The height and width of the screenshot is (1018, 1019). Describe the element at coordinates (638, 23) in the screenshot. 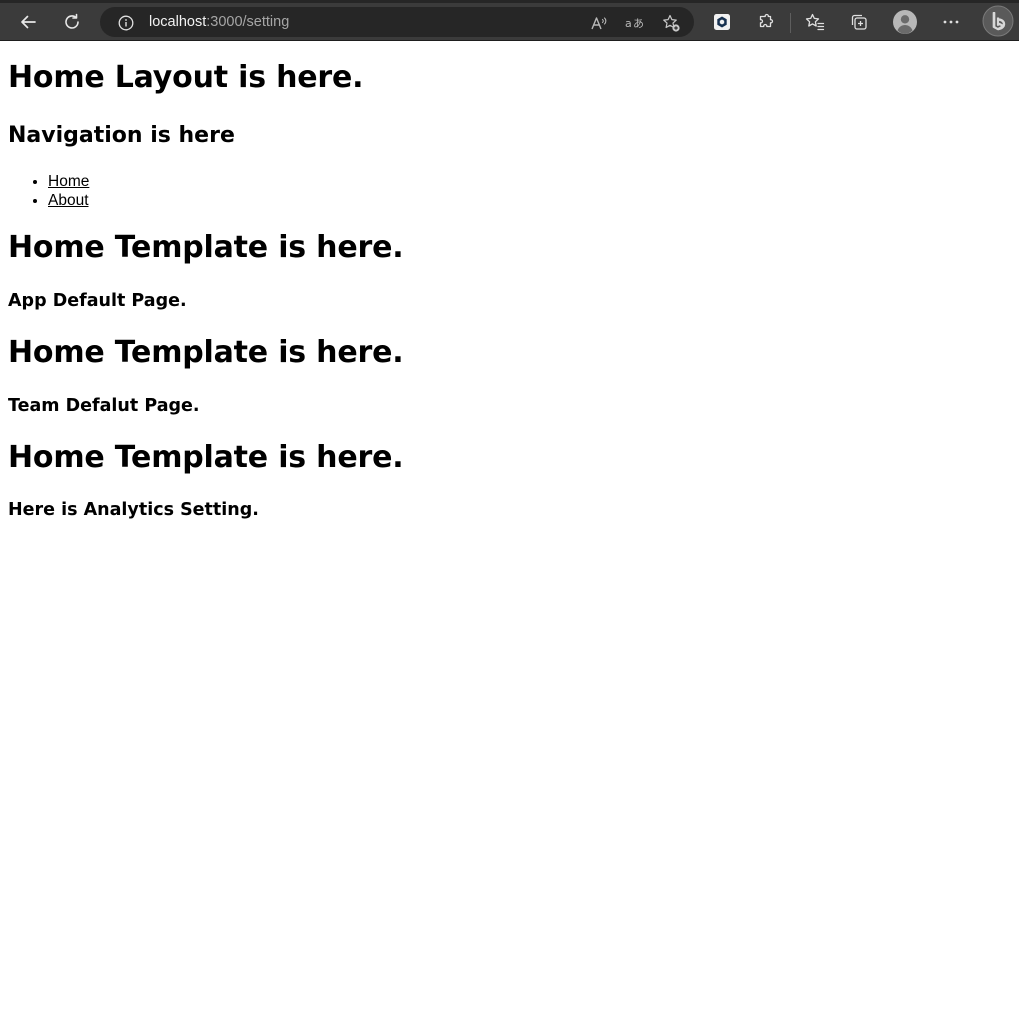

I see `svg-text: あ` at that location.